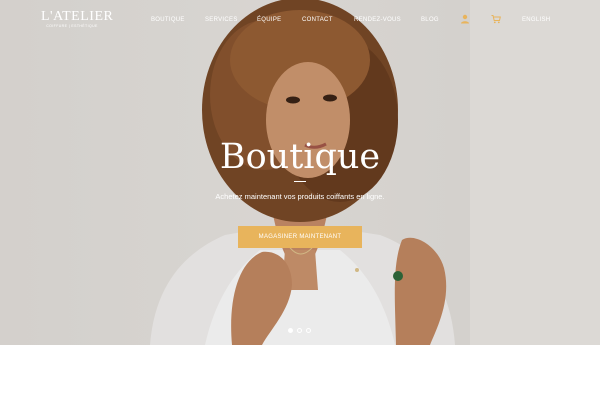 This screenshot has height=400, width=600. What do you see at coordinates (300, 237) in the screenshot?
I see `shop-now-button: Magasiner maintenant` at bounding box center [300, 237].